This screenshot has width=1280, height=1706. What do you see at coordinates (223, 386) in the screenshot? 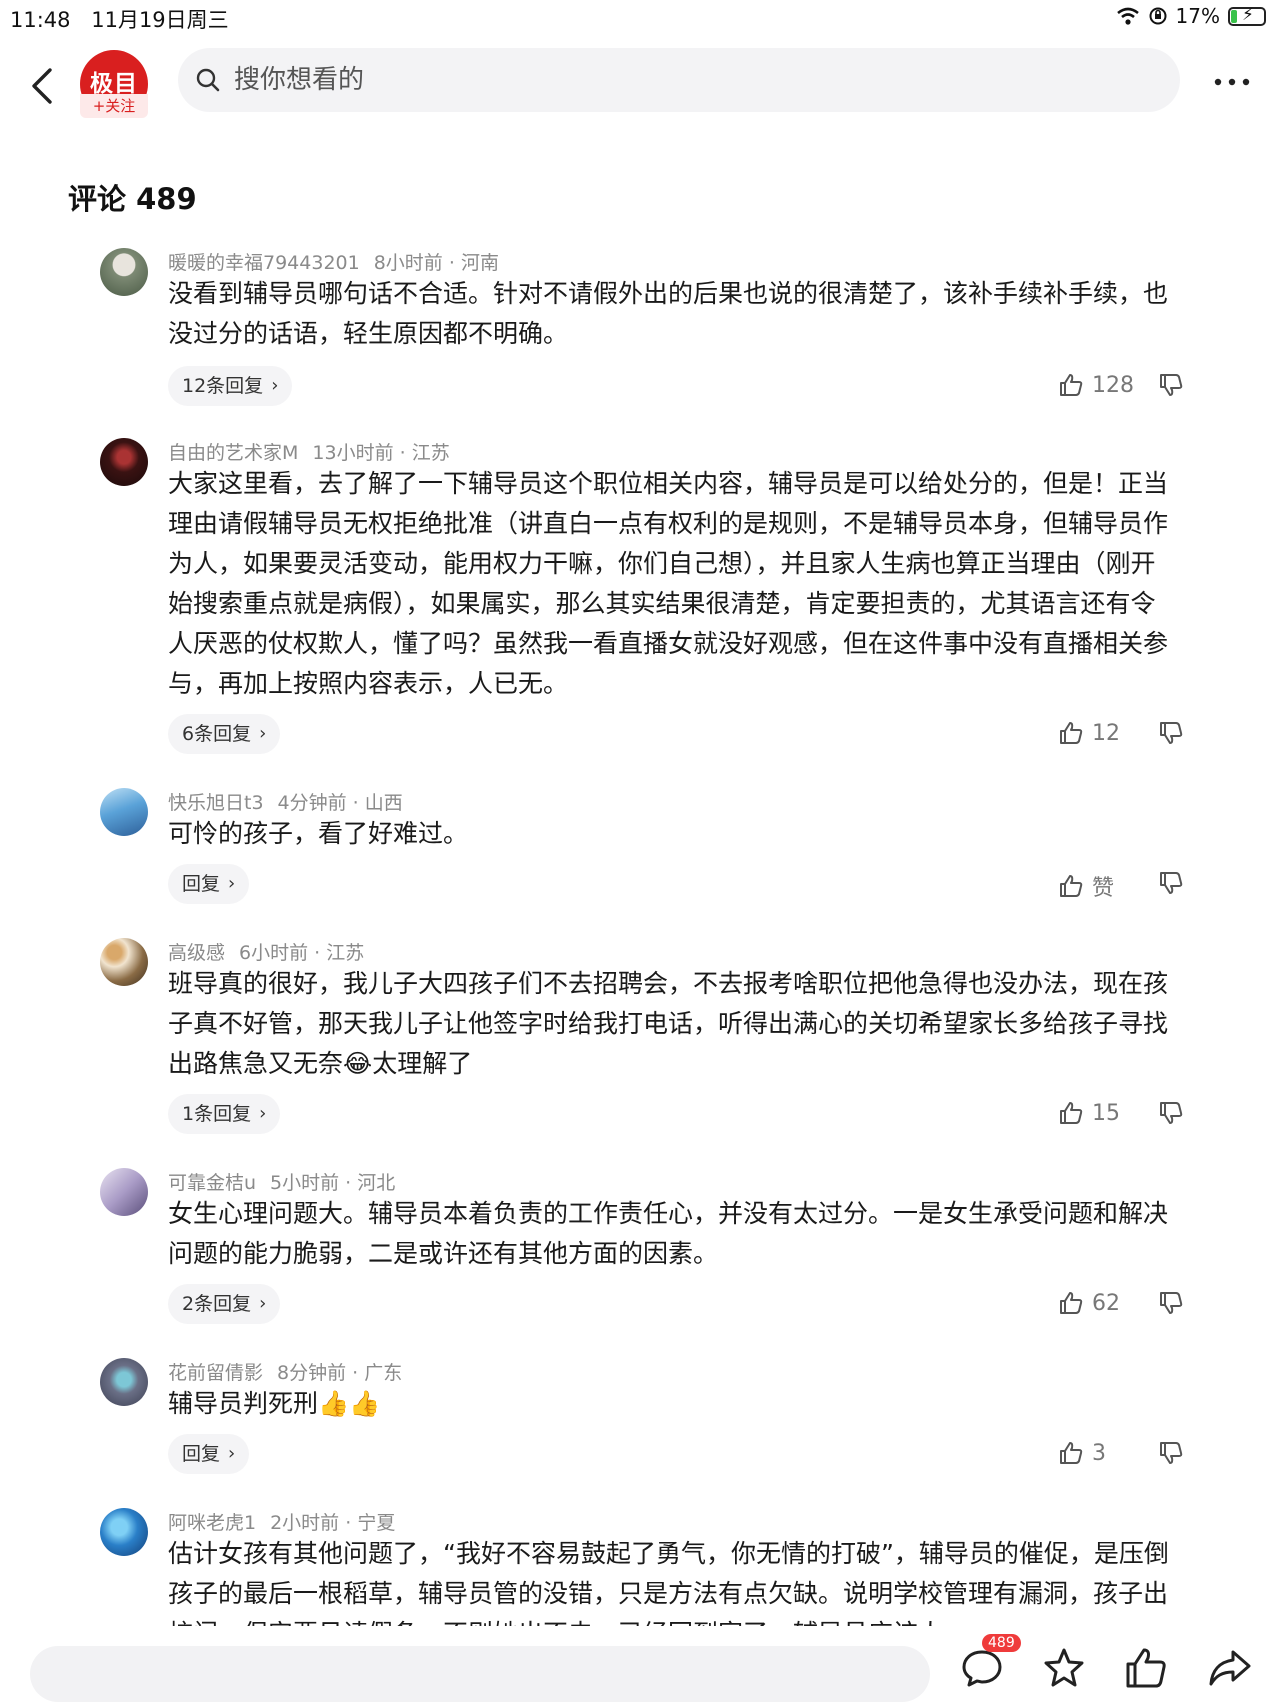
I see `replies-label: 12条回复` at bounding box center [223, 386].